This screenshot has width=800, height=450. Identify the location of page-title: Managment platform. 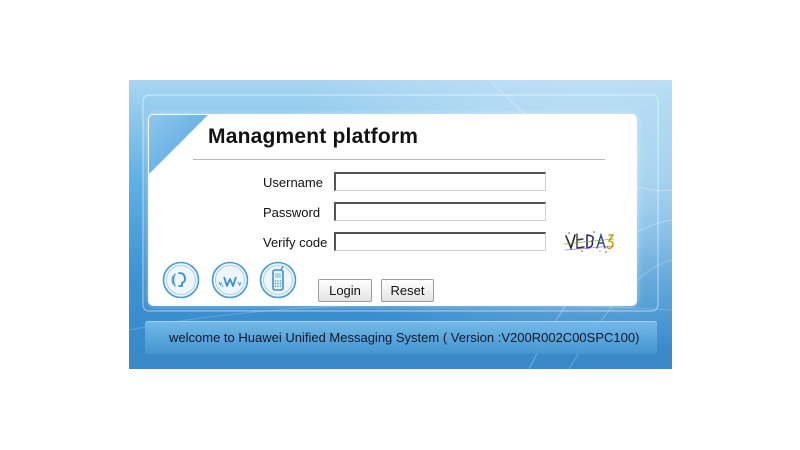
(313, 136).